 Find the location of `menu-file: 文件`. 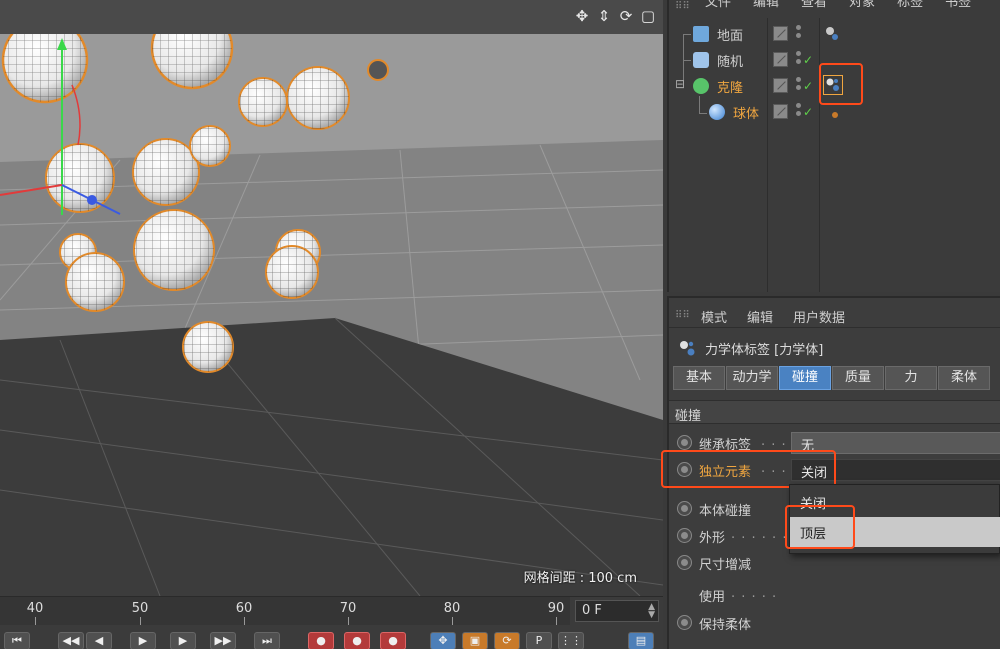

menu-file: 文件 is located at coordinates (718, 7).